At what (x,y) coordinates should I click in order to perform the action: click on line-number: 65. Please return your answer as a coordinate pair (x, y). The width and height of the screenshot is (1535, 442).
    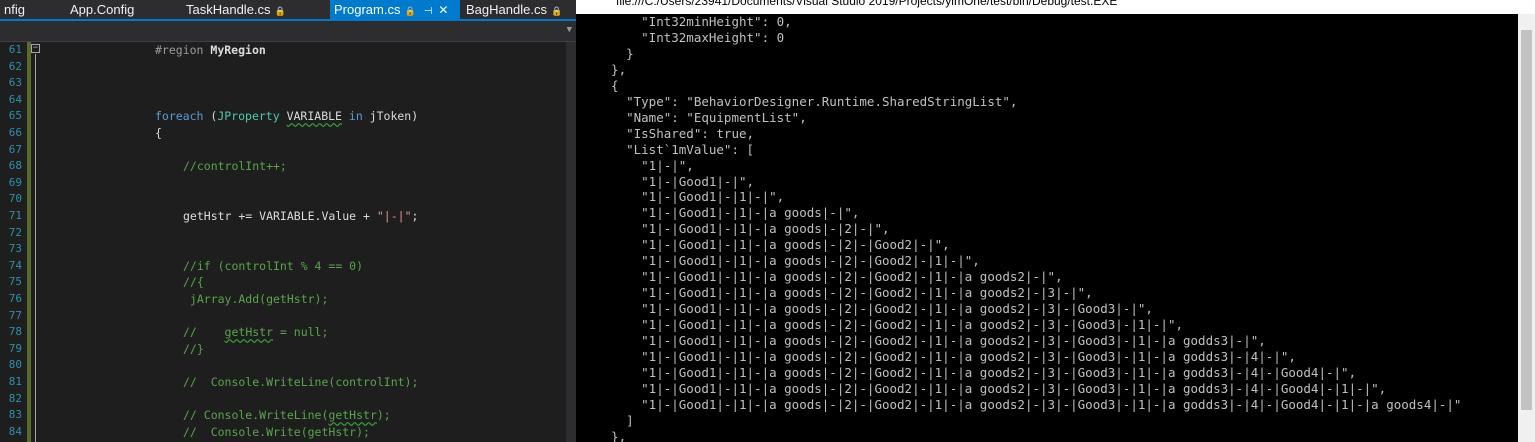
    Looking at the image, I should click on (15, 116).